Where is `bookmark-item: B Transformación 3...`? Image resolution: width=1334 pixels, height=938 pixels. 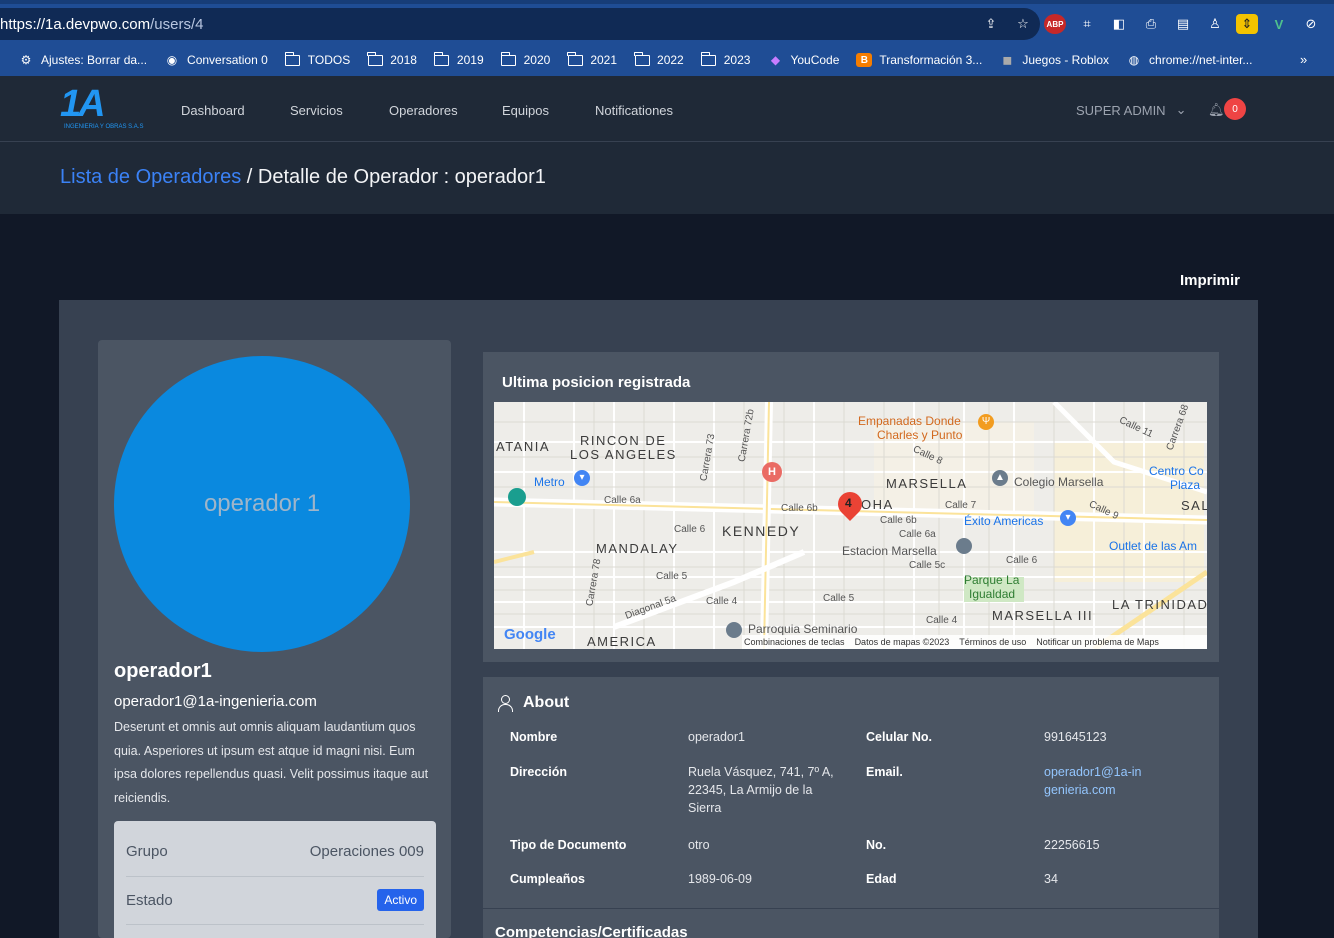 bookmark-item: B Transformación 3... is located at coordinates (919, 60).